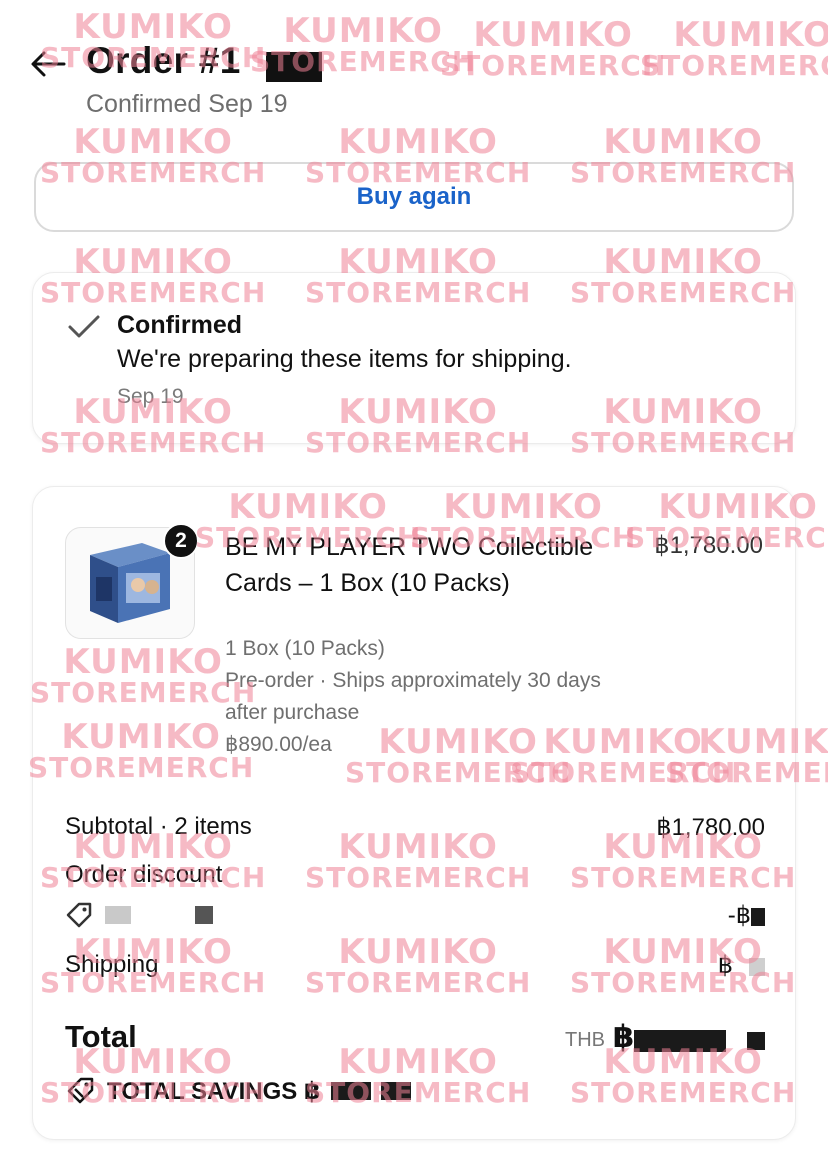  I want to click on order-header: Order #1 Confirmed Sep 19, so click(410, 81).